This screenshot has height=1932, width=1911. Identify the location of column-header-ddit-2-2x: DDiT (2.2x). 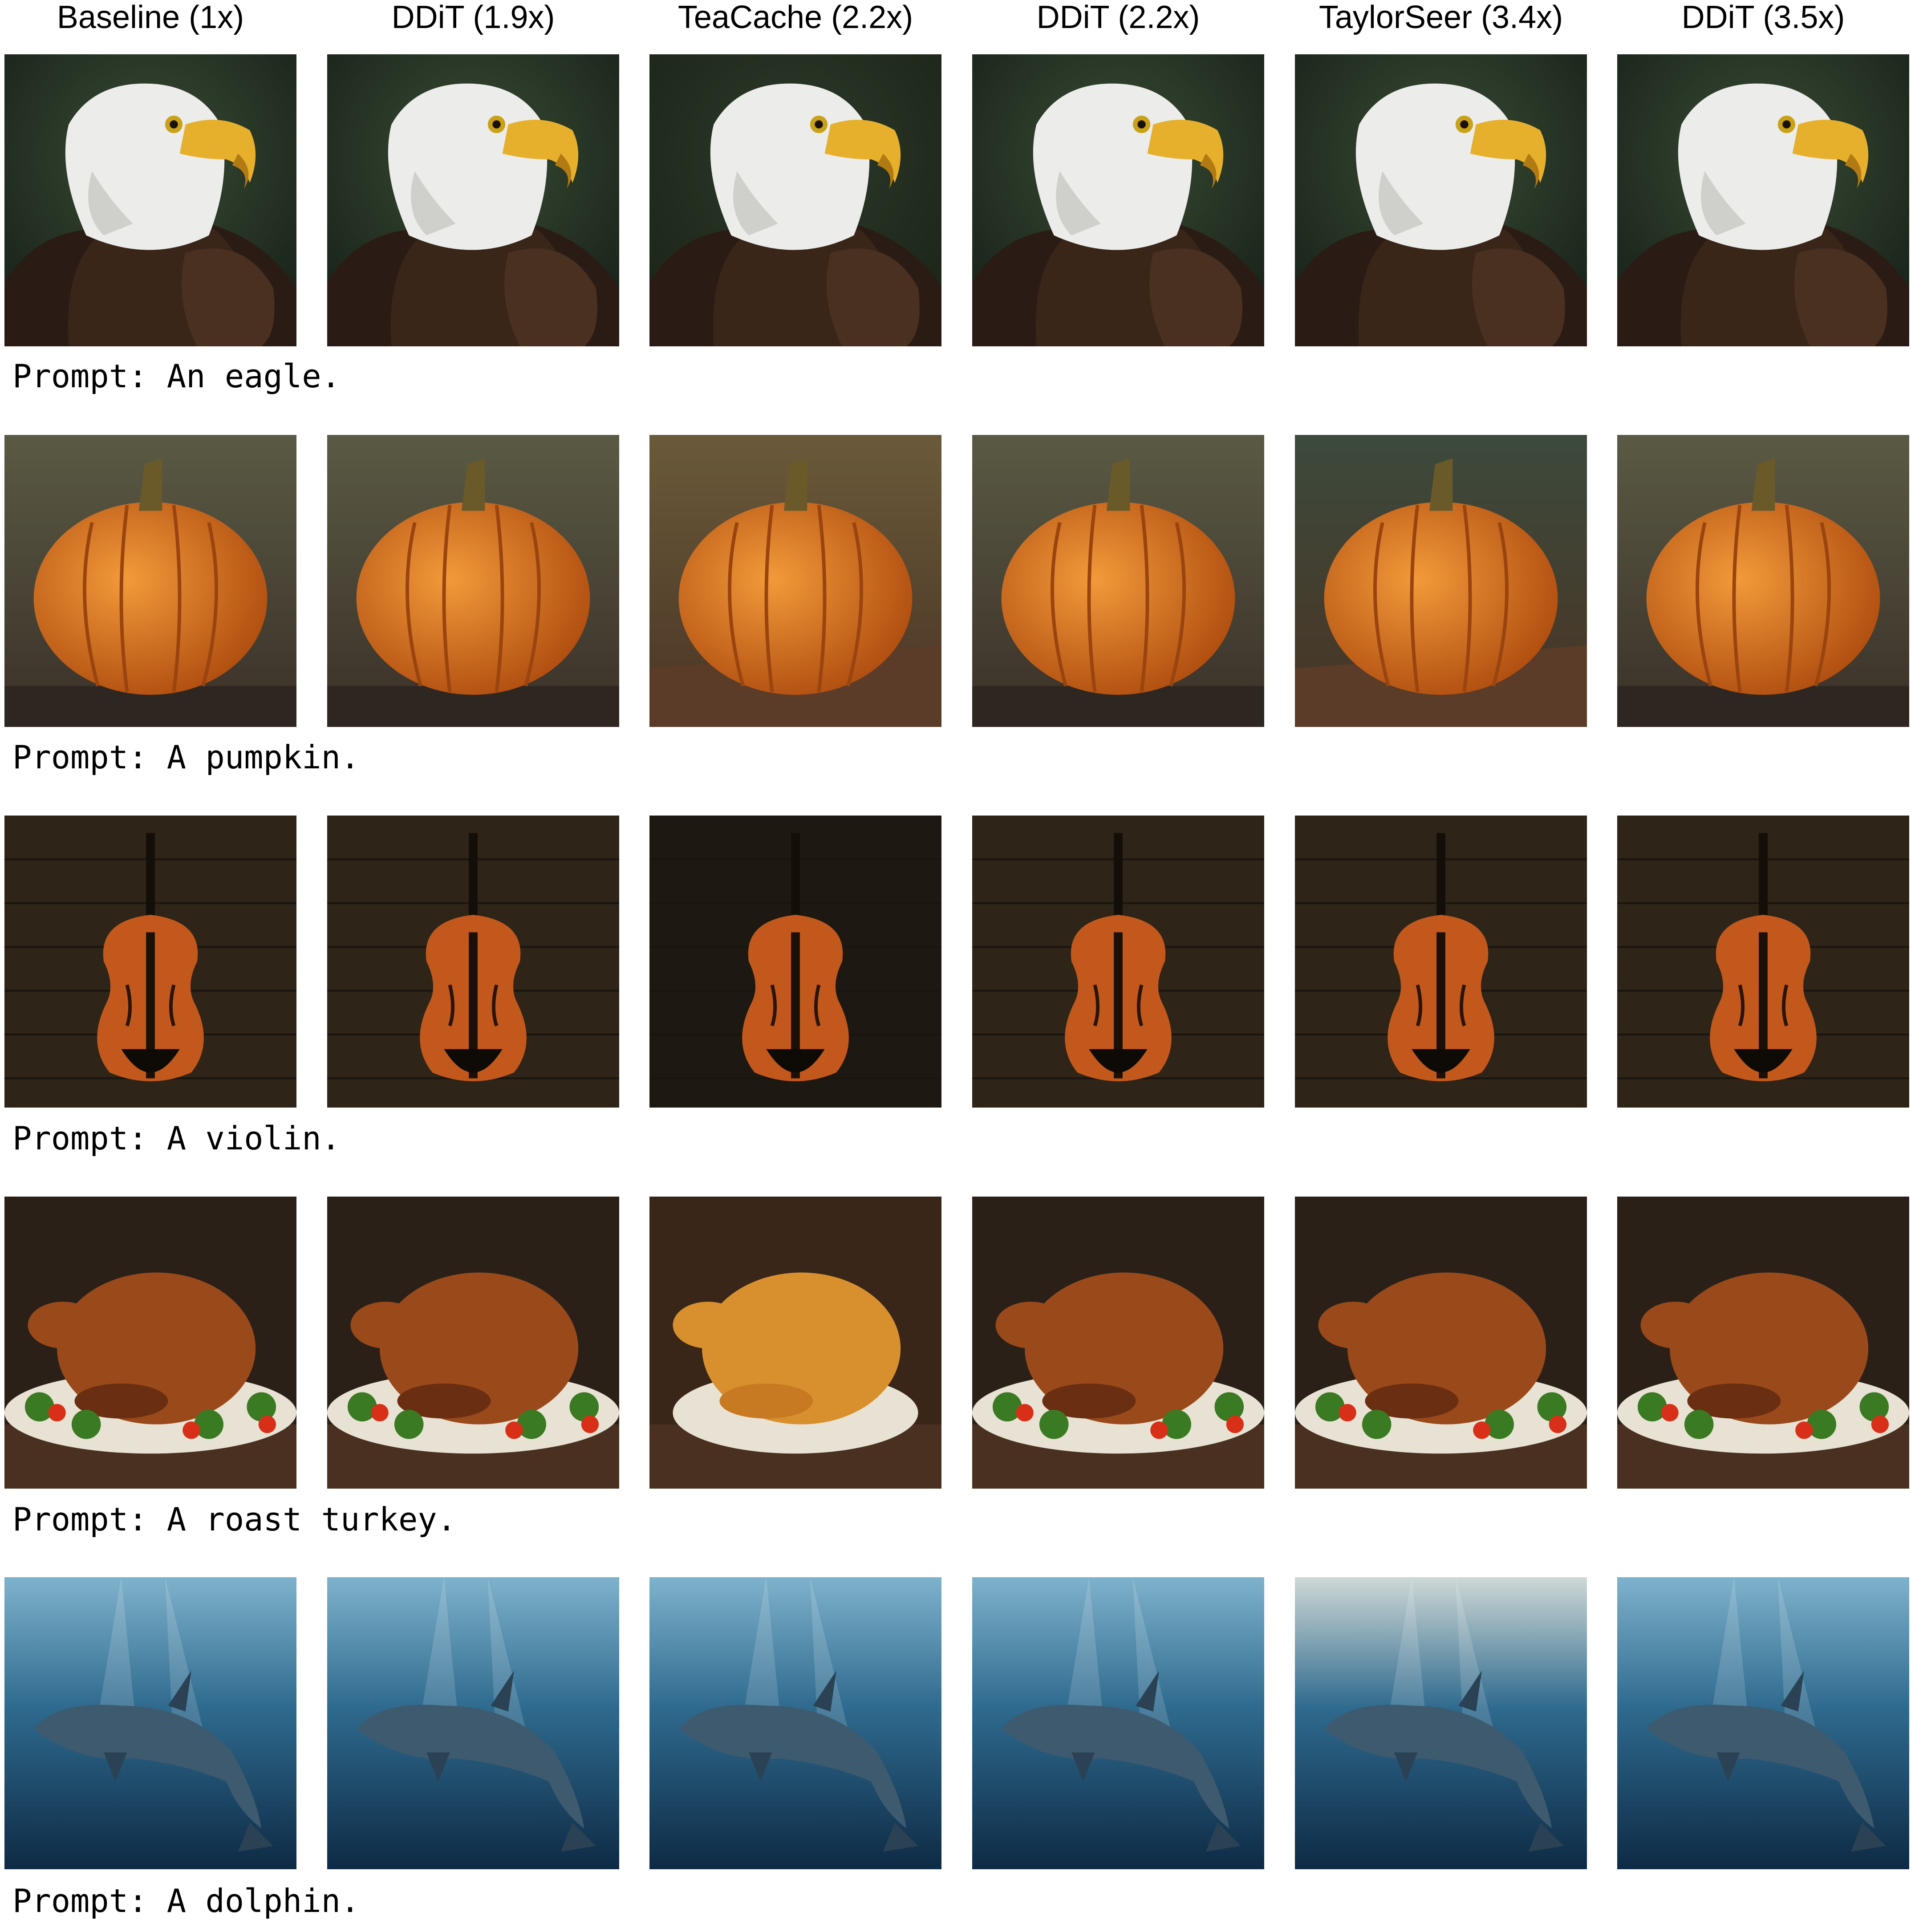
(1118, 18).